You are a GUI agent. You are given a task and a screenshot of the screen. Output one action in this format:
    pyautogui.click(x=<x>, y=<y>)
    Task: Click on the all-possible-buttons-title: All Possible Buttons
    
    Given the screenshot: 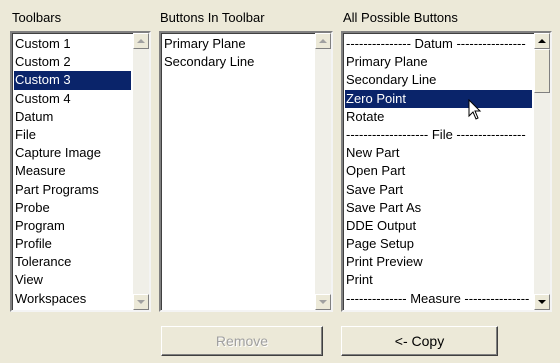 What is the action you would take?
    pyautogui.click(x=400, y=17)
    